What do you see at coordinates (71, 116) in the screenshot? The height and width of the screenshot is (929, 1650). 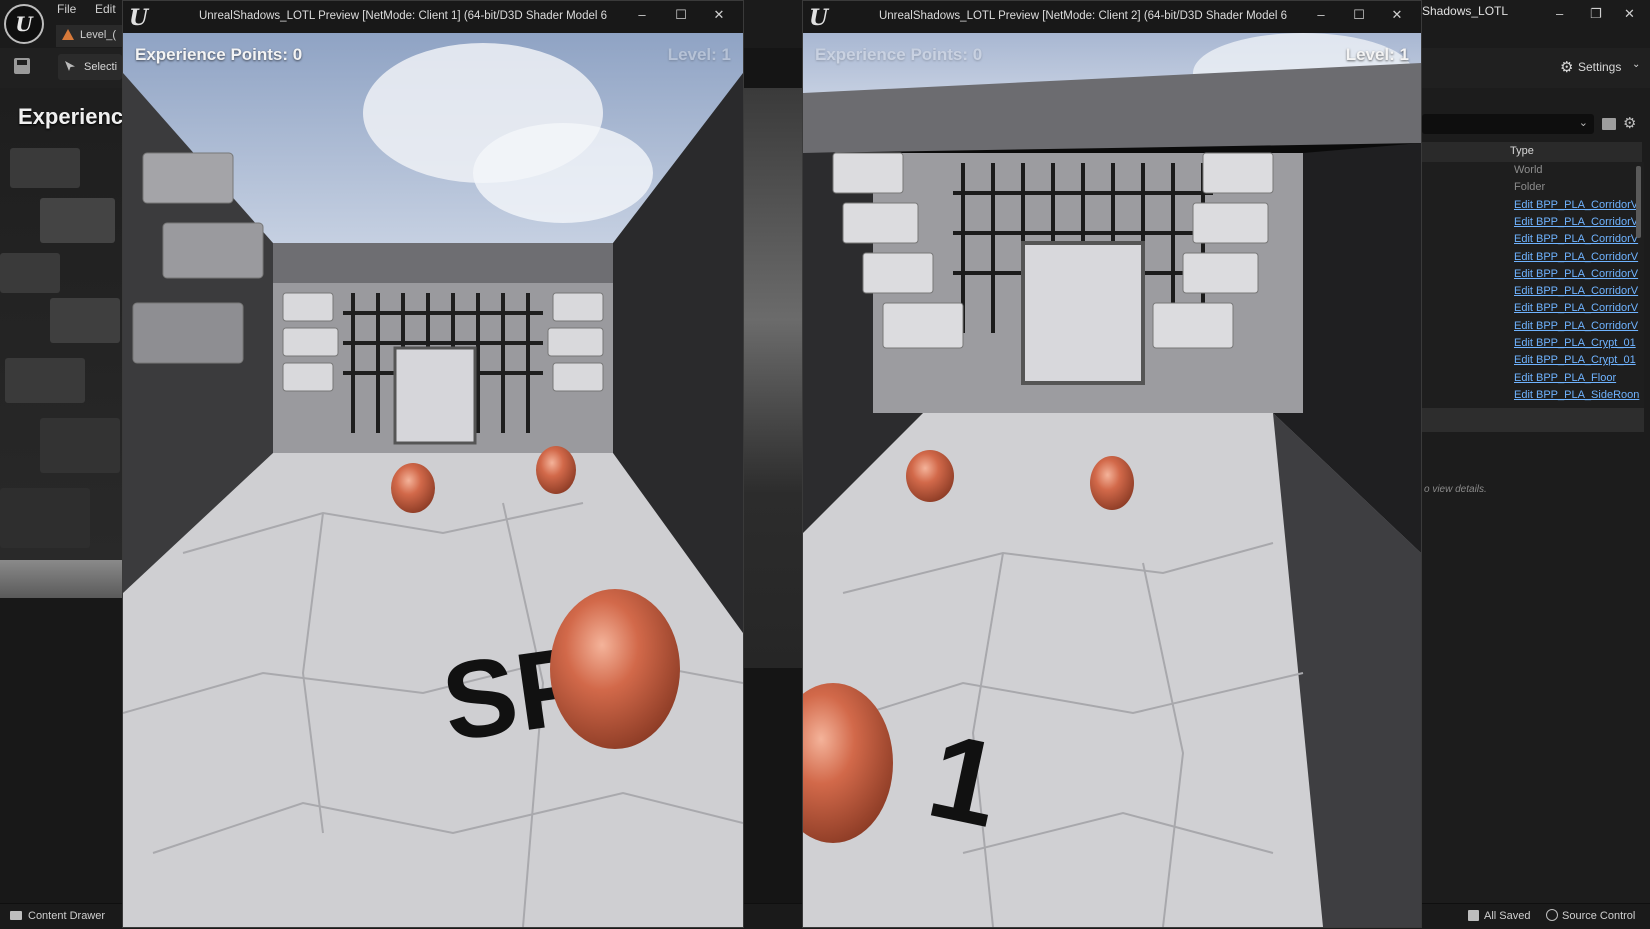 I see `viewport-hud-text: Experienc` at bounding box center [71, 116].